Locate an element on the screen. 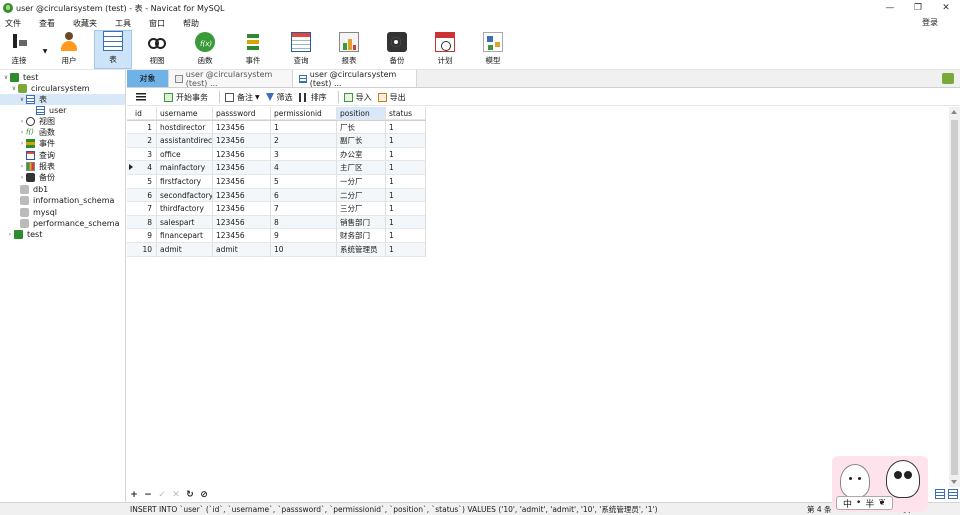 This screenshot has width=960, height=515. cell-position: 一分厂 is located at coordinates (361, 182).